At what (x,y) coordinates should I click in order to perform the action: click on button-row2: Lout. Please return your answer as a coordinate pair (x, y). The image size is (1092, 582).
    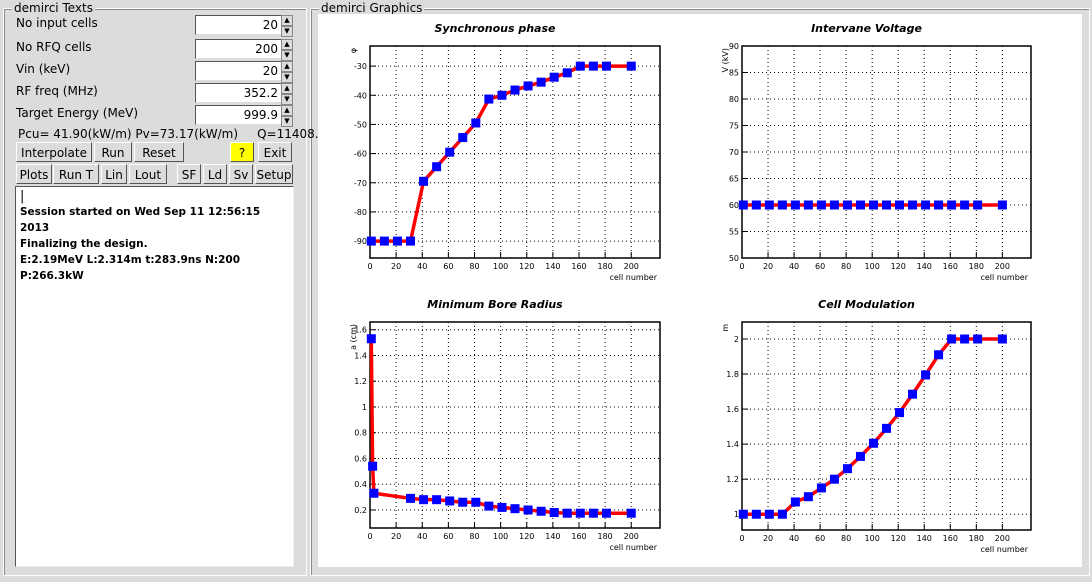
    Looking at the image, I should click on (148, 174).